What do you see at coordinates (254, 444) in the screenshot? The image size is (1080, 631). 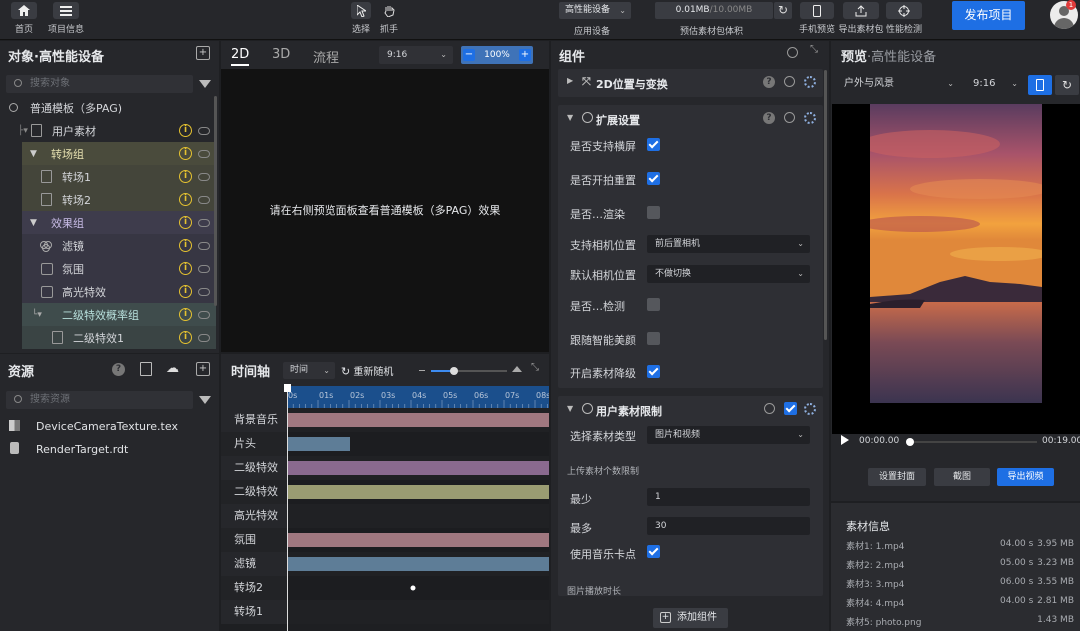 I see `track-label: 片头` at bounding box center [254, 444].